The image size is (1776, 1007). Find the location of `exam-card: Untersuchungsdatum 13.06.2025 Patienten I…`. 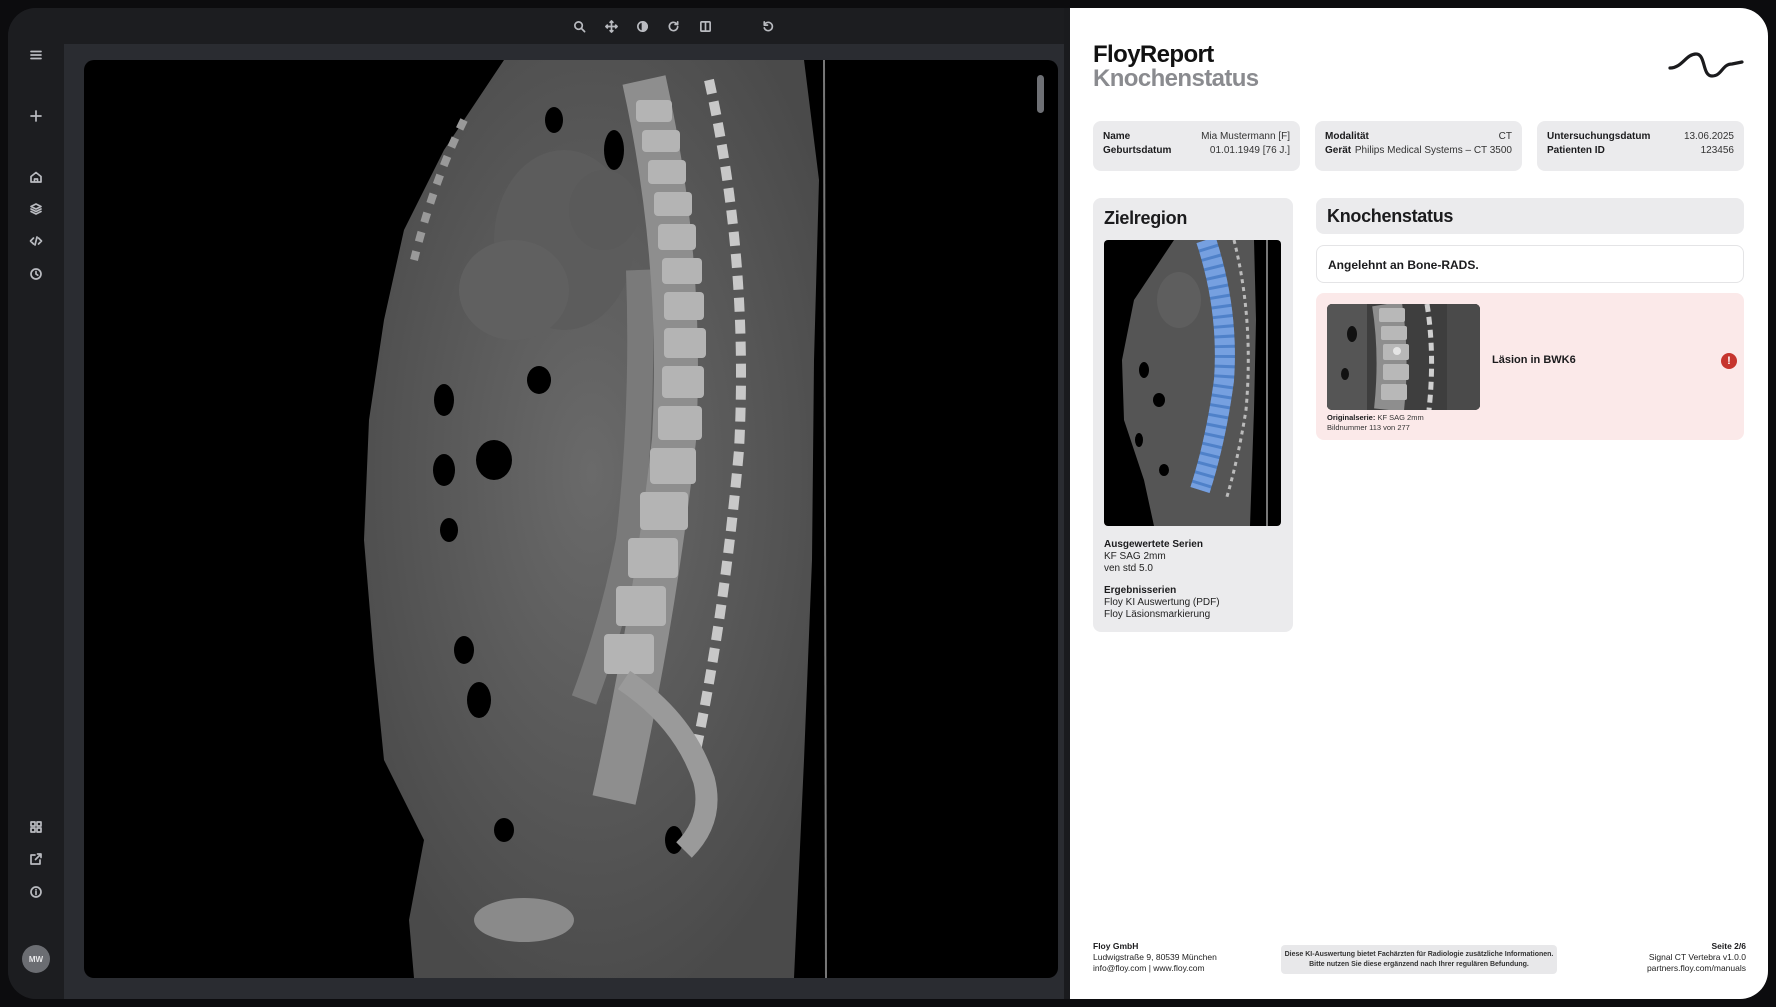

exam-card: Untersuchungsdatum 13.06.2025 Patienten I… is located at coordinates (1640, 146).